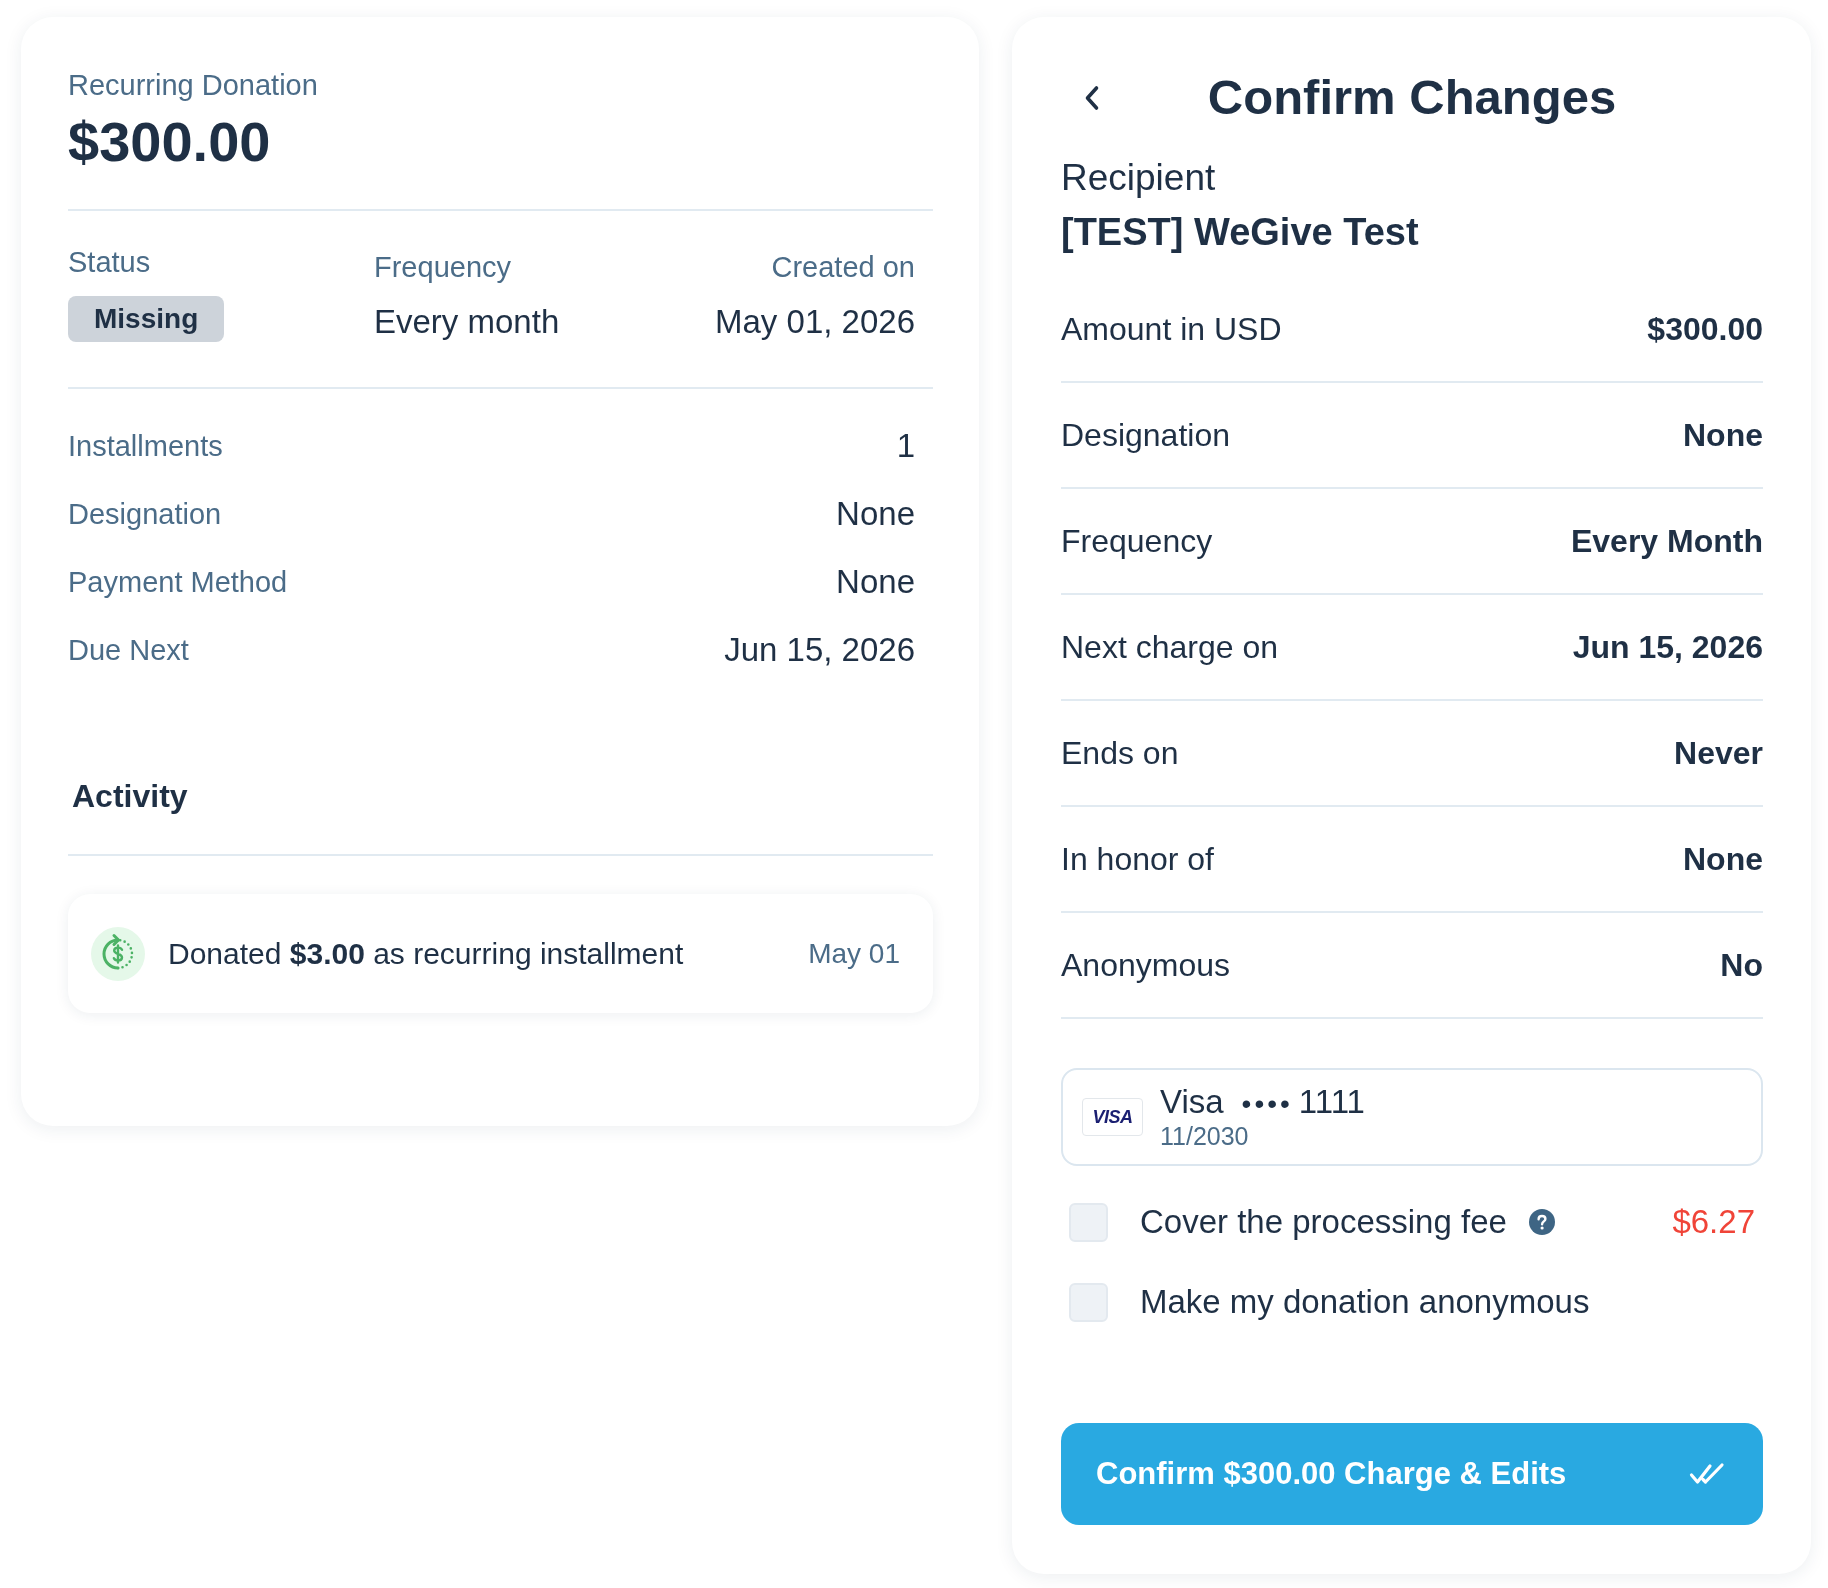 This screenshot has width=1828, height=1588. What do you see at coordinates (443, 267) in the screenshot?
I see `field-label: Frequency` at bounding box center [443, 267].